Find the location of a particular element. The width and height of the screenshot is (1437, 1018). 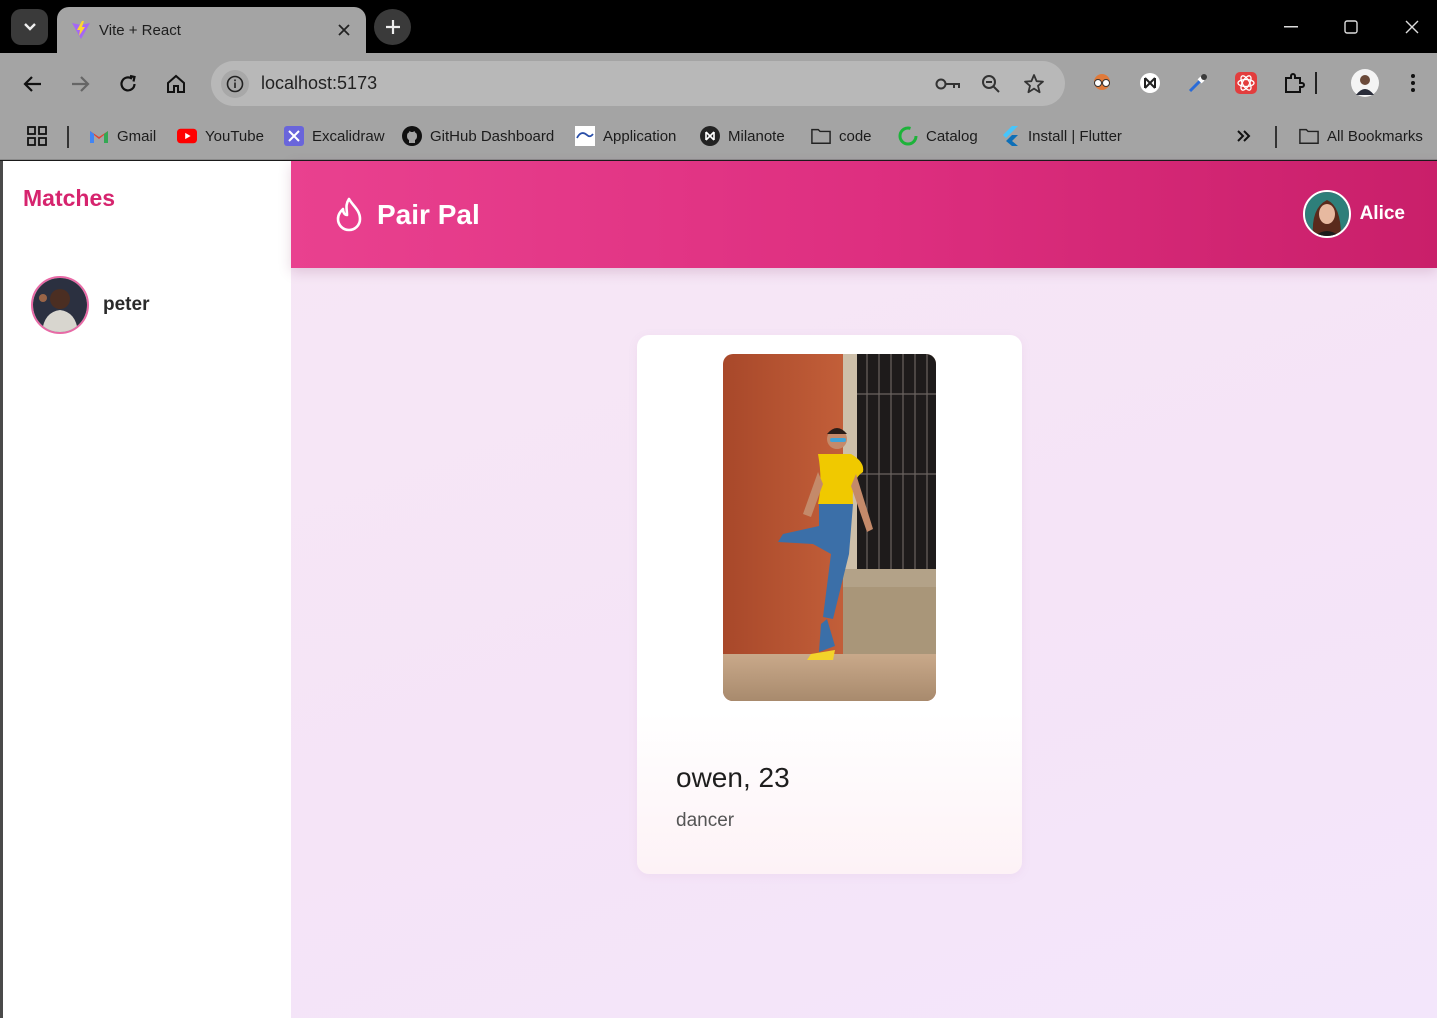

arrow-right-icon is located at coordinates (81, 84).